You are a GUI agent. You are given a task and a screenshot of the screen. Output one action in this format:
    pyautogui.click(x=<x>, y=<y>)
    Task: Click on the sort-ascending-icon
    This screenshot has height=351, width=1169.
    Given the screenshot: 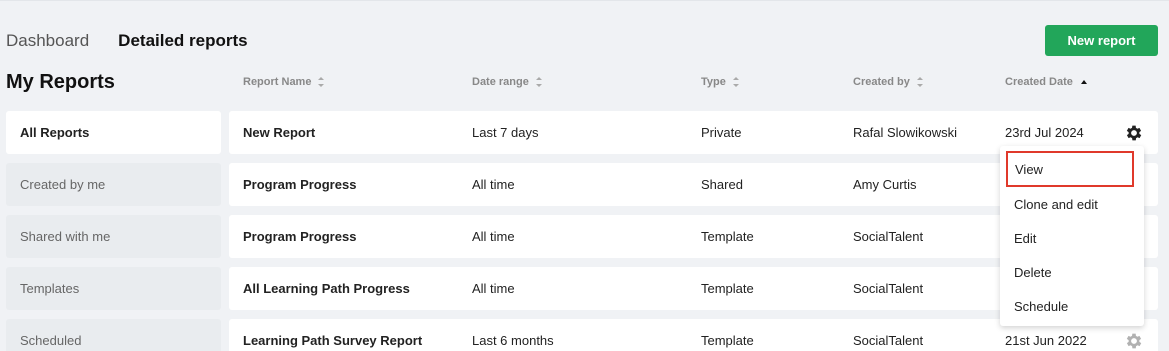 What is the action you would take?
    pyautogui.click(x=1083, y=82)
    